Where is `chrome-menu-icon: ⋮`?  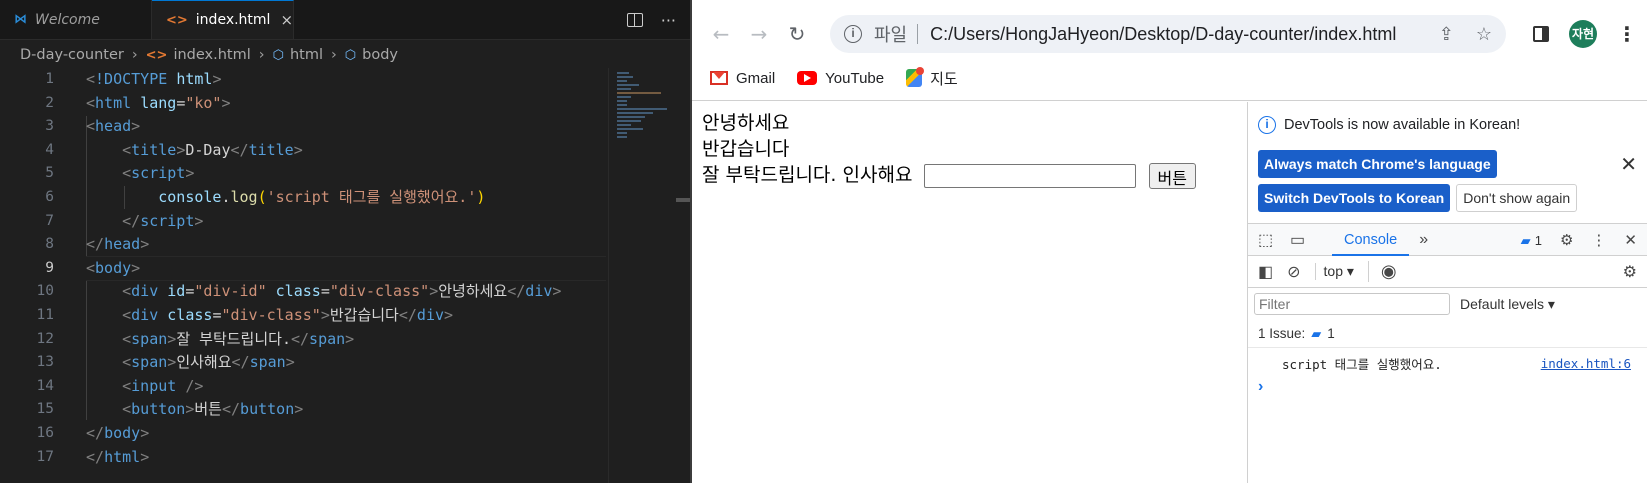
chrome-menu-icon: ⋮ is located at coordinates (1627, 34).